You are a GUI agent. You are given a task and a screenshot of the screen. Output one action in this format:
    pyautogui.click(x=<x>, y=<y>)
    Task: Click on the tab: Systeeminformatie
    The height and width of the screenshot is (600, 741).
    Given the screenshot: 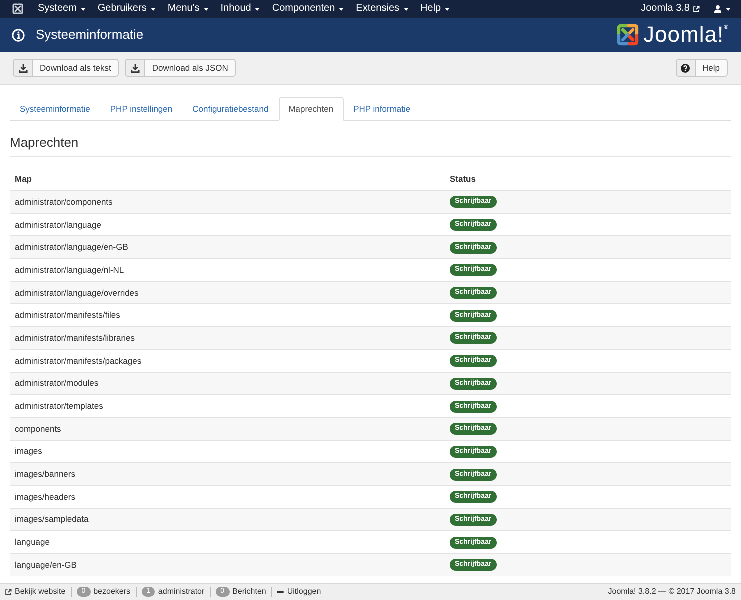 What is the action you would take?
    pyautogui.click(x=55, y=109)
    